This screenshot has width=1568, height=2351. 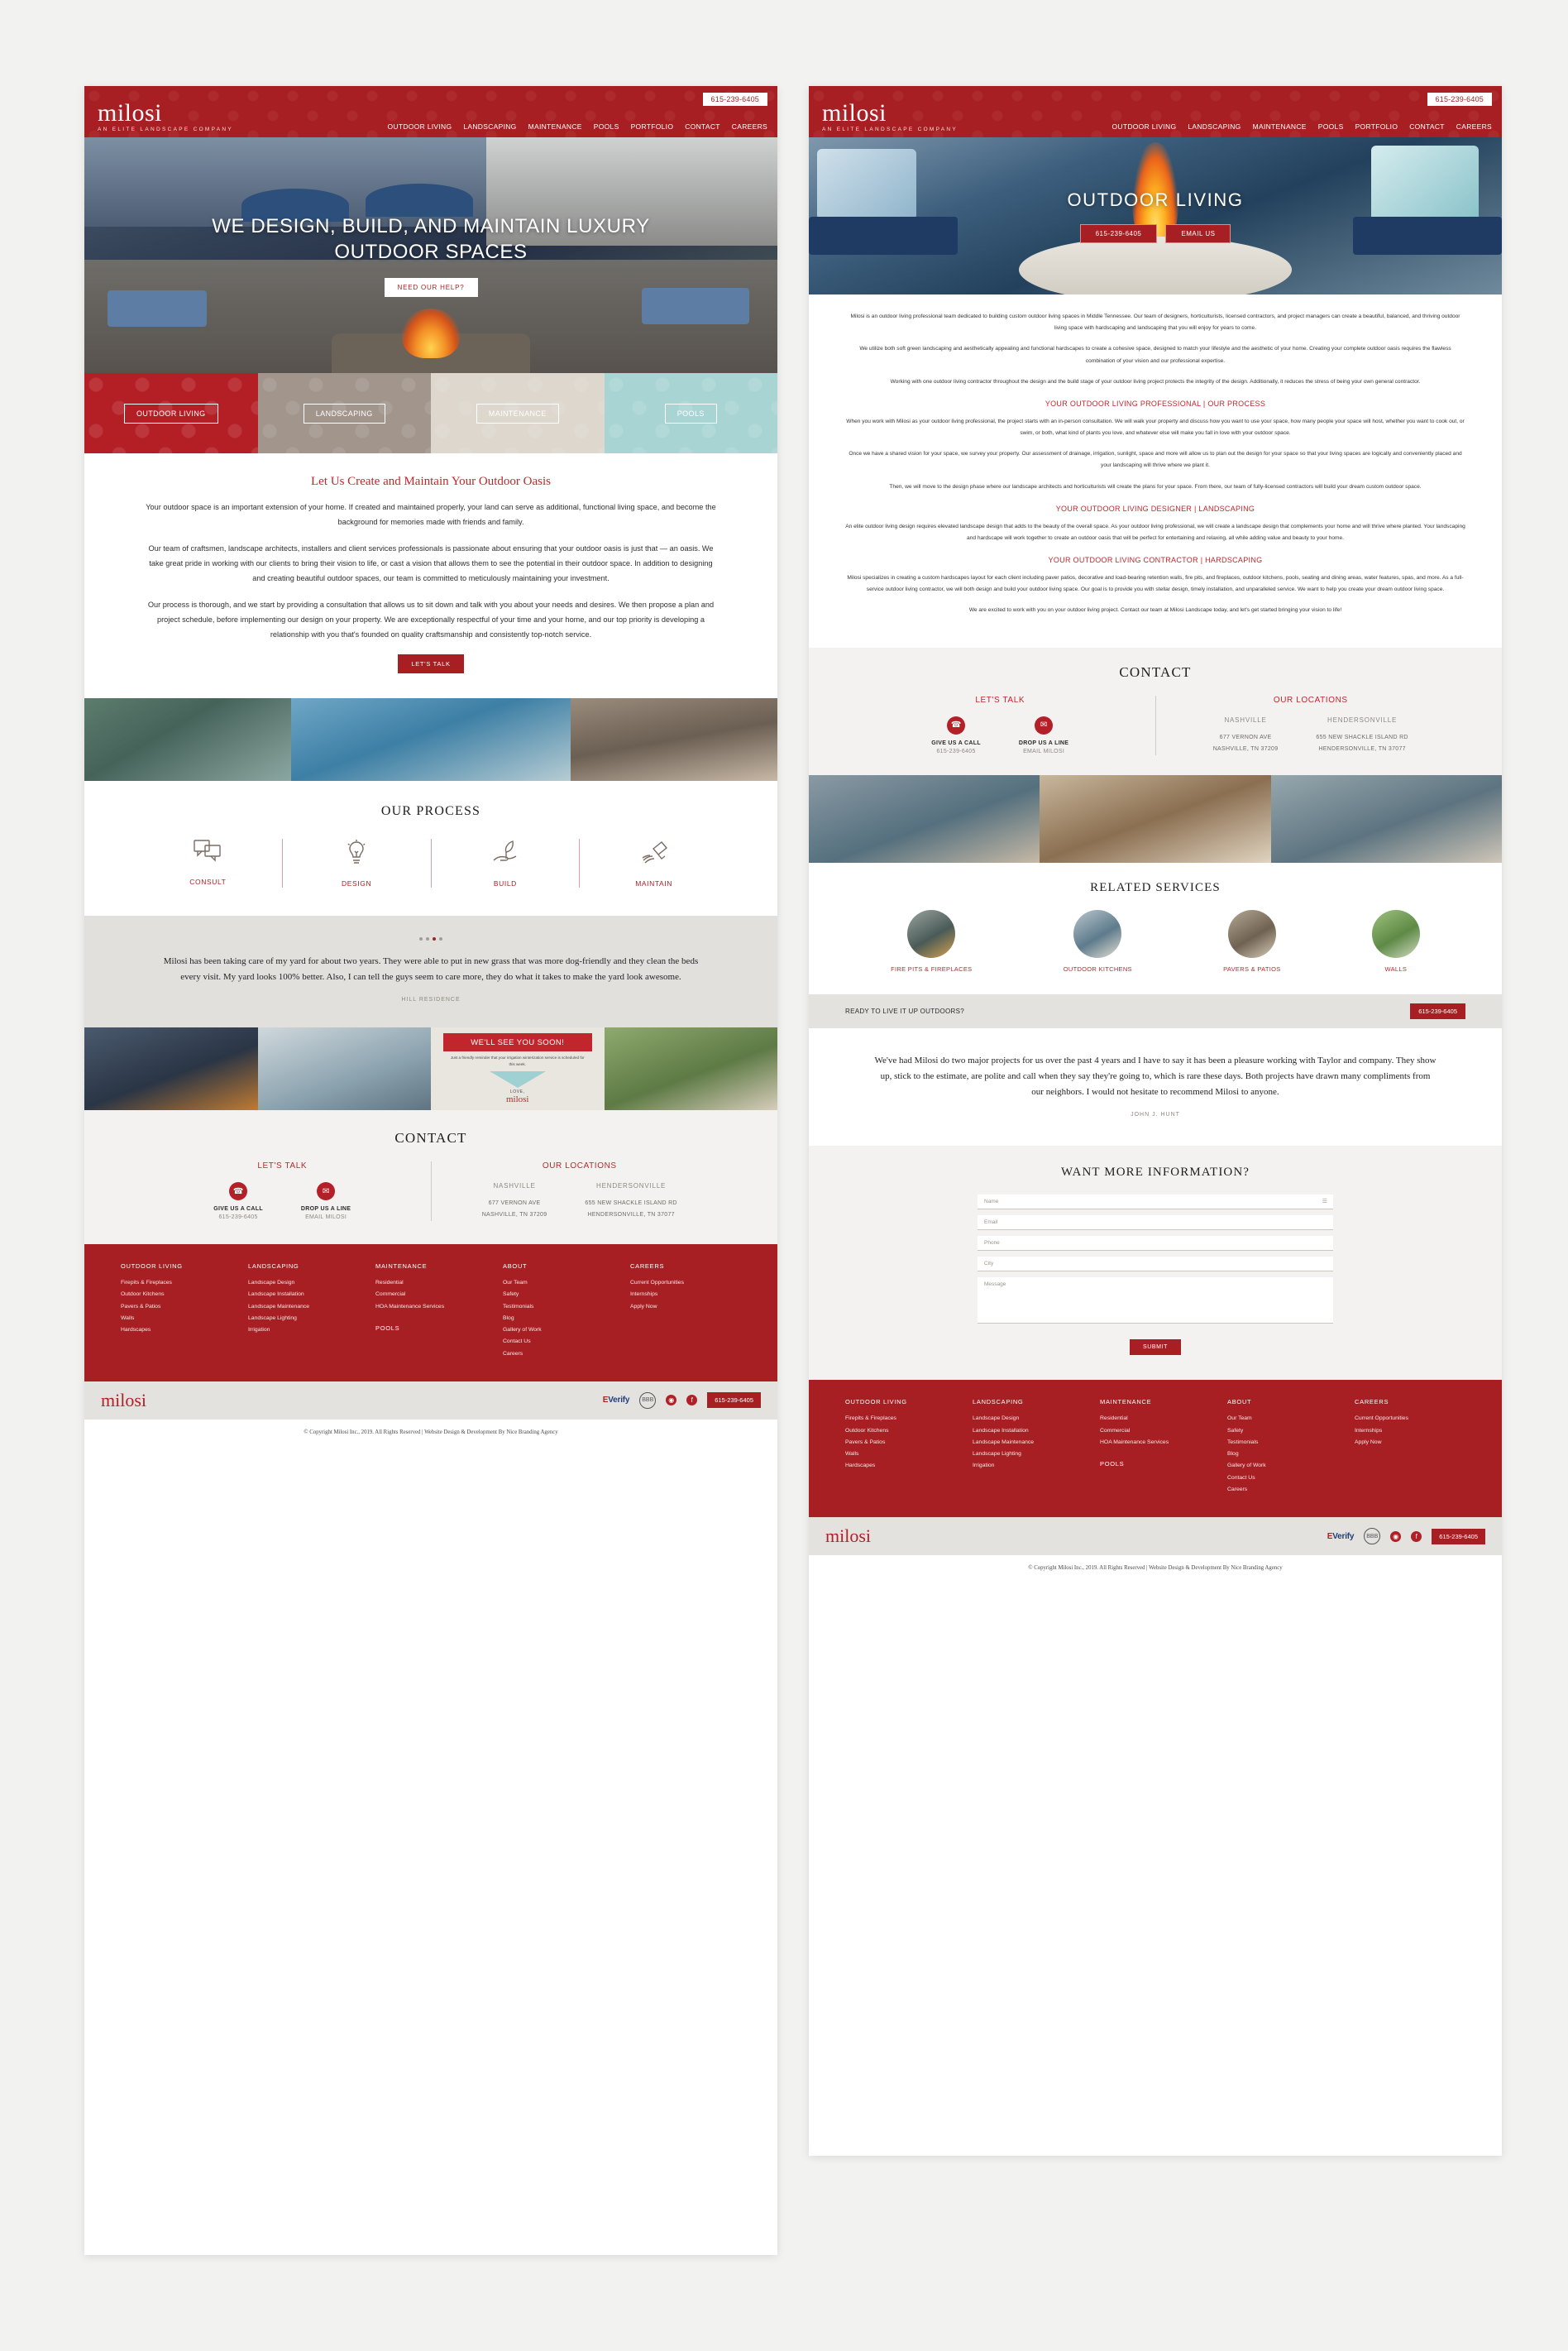 I want to click on footer-logo-left: milosi, so click(x=123, y=1400).